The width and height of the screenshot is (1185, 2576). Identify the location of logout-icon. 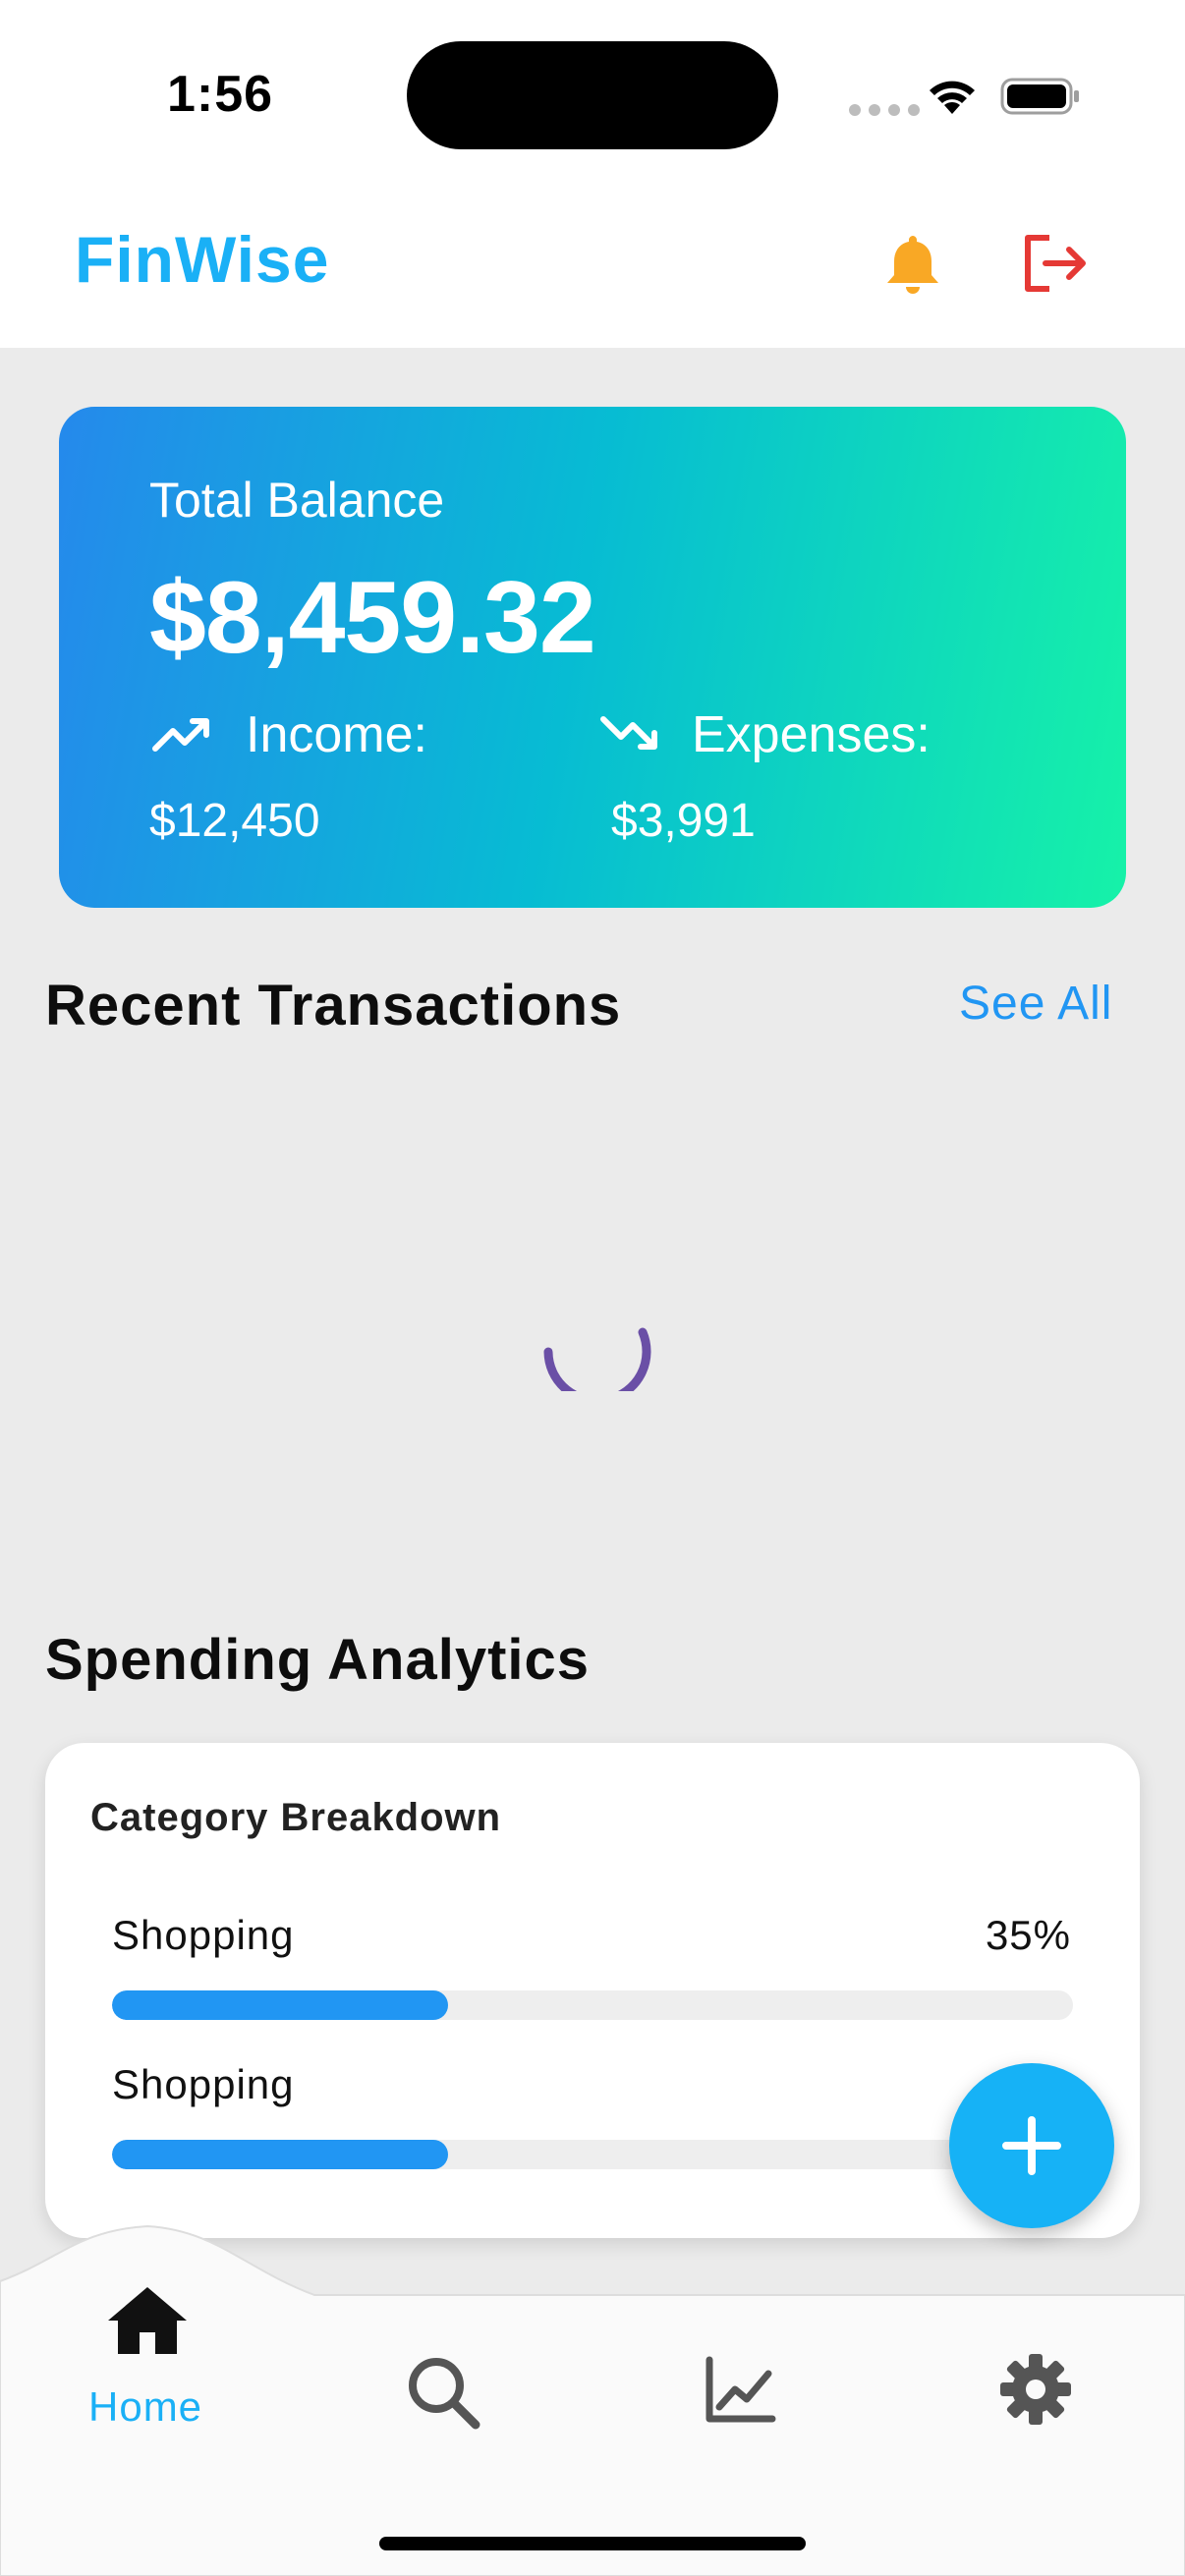
(1054, 263).